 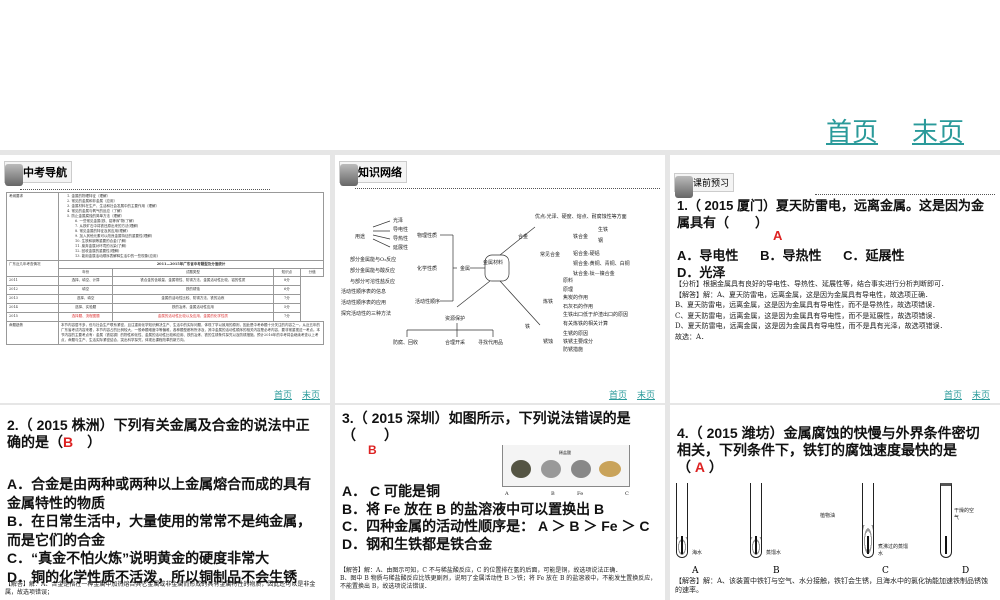 I want to click on node-metal: 金属, so click(x=465, y=269).